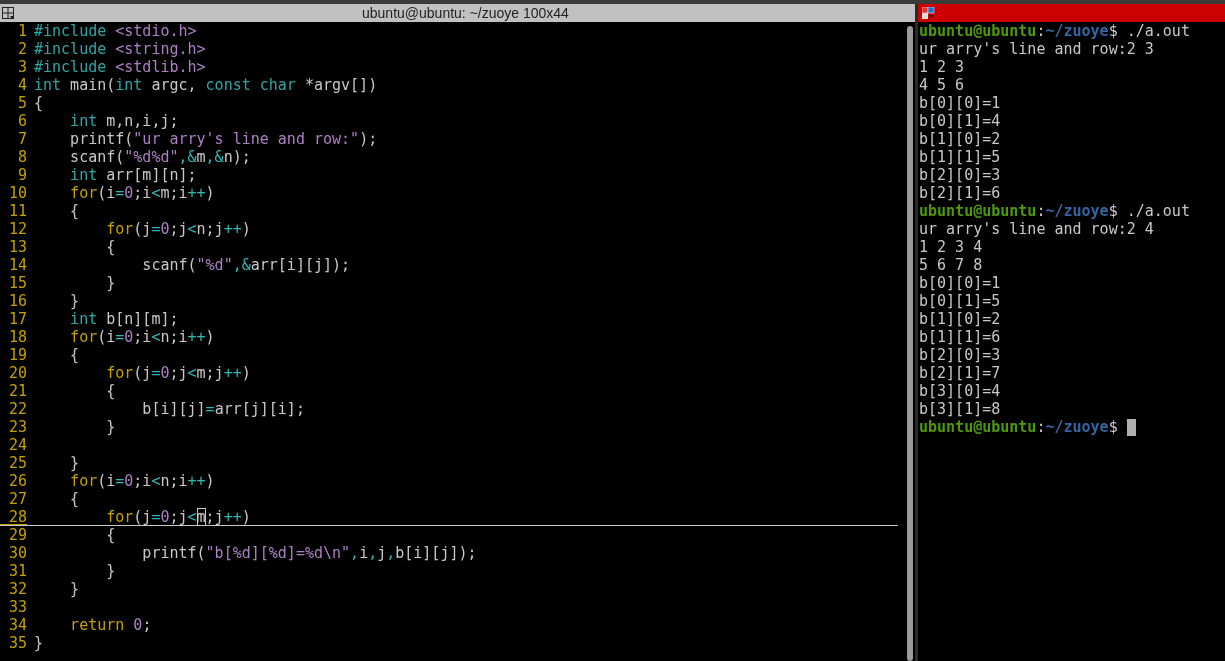  Describe the element at coordinates (246, 265) in the screenshot. I see `code-line: scanf("%d",&arr[i][j]);` at that location.